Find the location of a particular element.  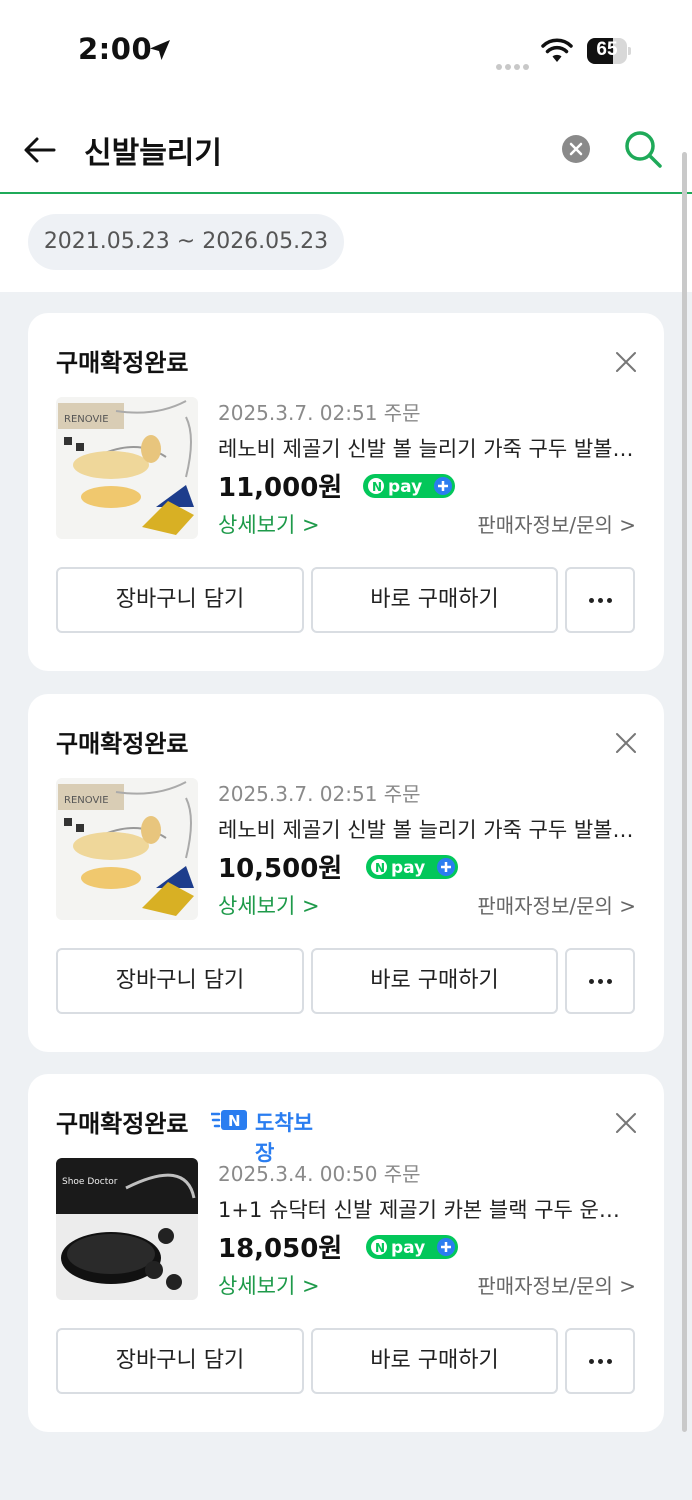

delivery-truck-icon: N is located at coordinates (229, 1120).